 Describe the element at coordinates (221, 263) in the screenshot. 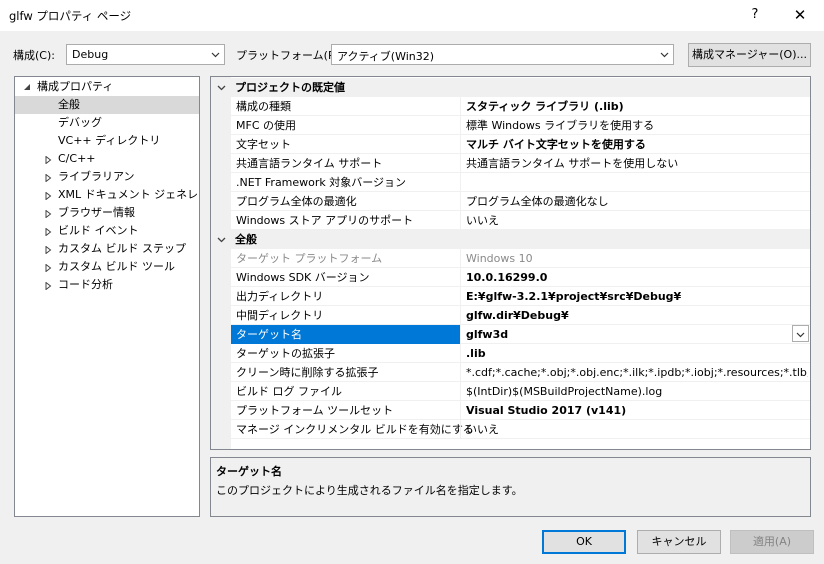

I see `grid-left-margin` at that location.